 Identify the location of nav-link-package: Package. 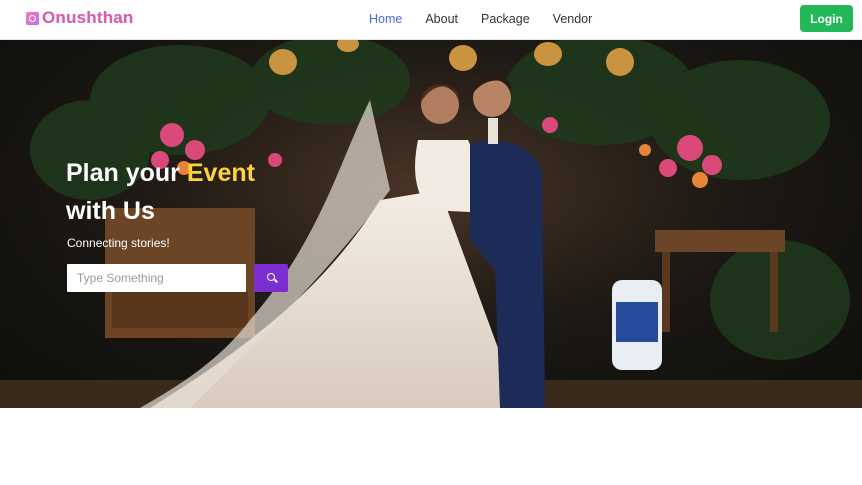
(505, 19).